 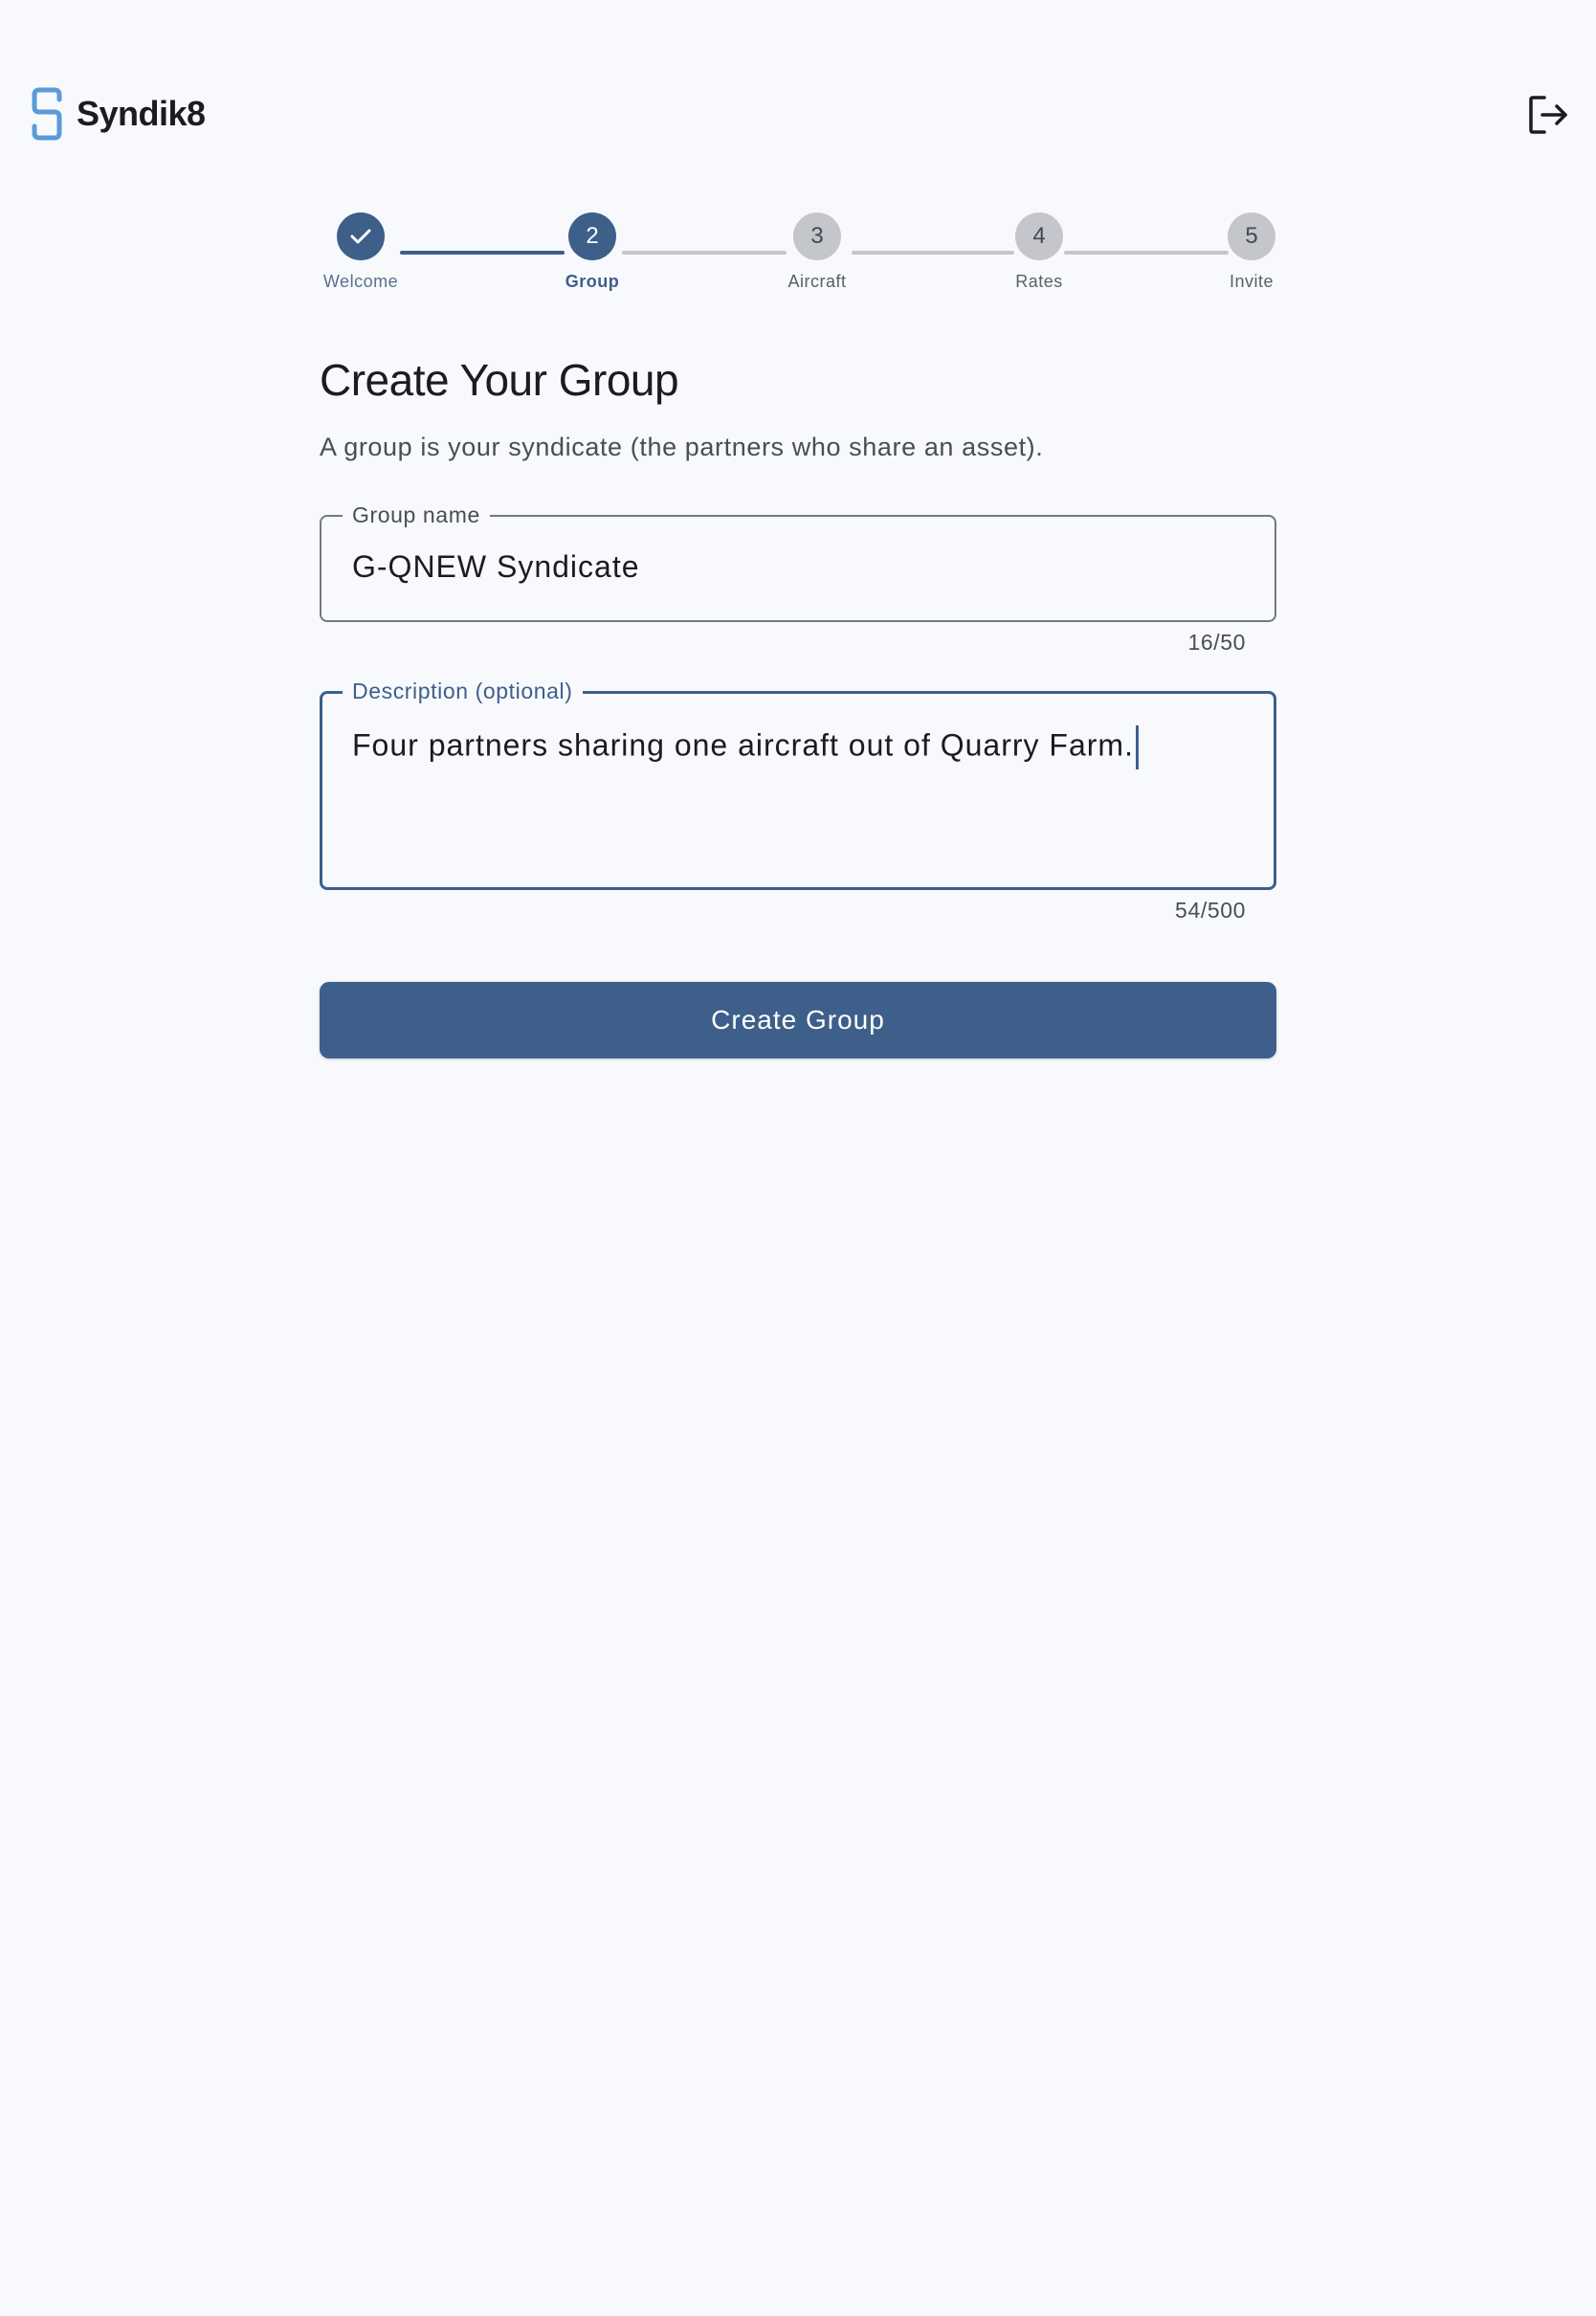 What do you see at coordinates (1039, 281) in the screenshot?
I see `step-rates-label: Rates` at bounding box center [1039, 281].